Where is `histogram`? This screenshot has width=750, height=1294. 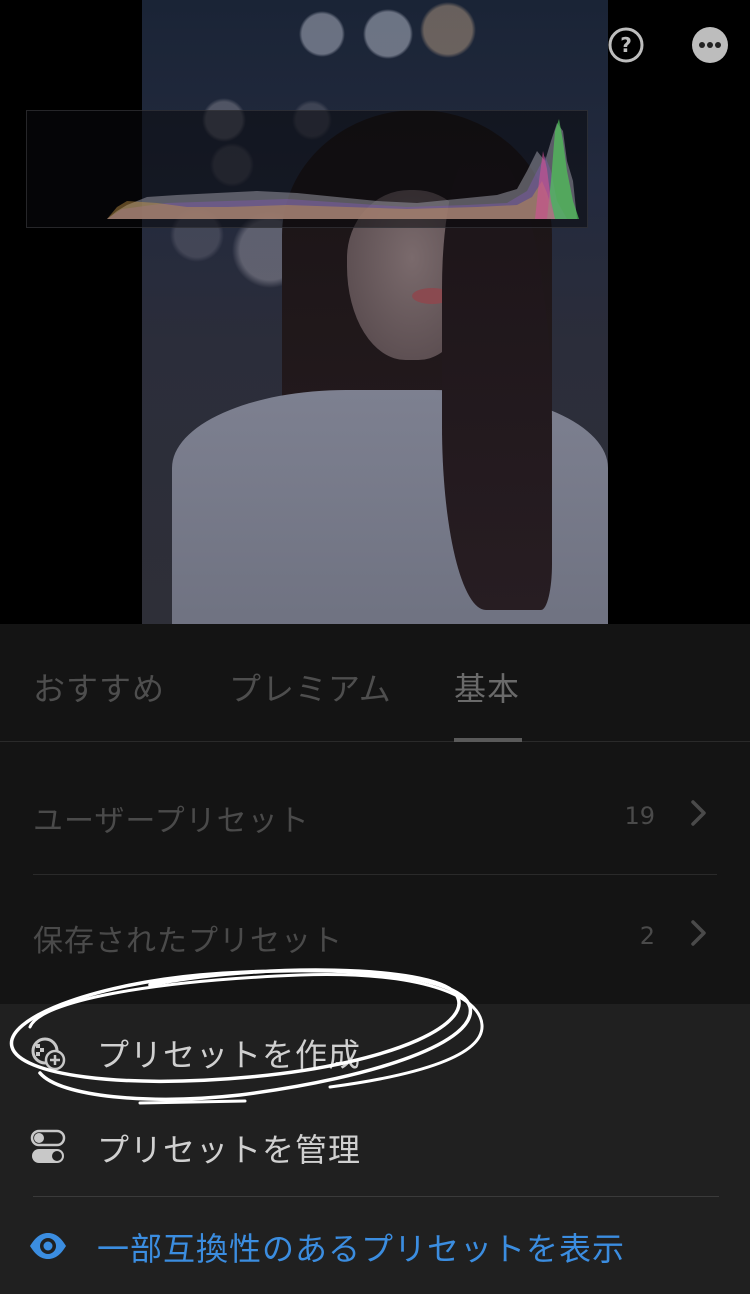 histogram is located at coordinates (307, 169).